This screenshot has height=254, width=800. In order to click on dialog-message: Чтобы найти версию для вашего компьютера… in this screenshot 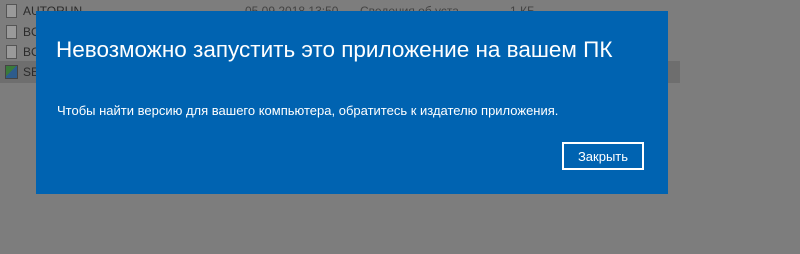, I will do `click(308, 110)`.